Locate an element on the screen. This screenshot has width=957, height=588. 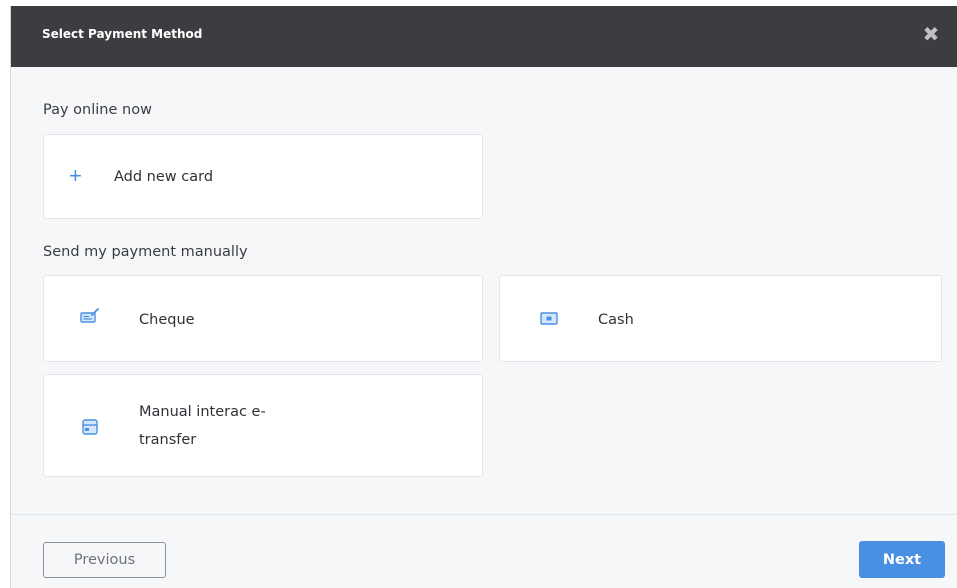
modal-header: Select Payment Method ✖ is located at coordinates (484, 36).